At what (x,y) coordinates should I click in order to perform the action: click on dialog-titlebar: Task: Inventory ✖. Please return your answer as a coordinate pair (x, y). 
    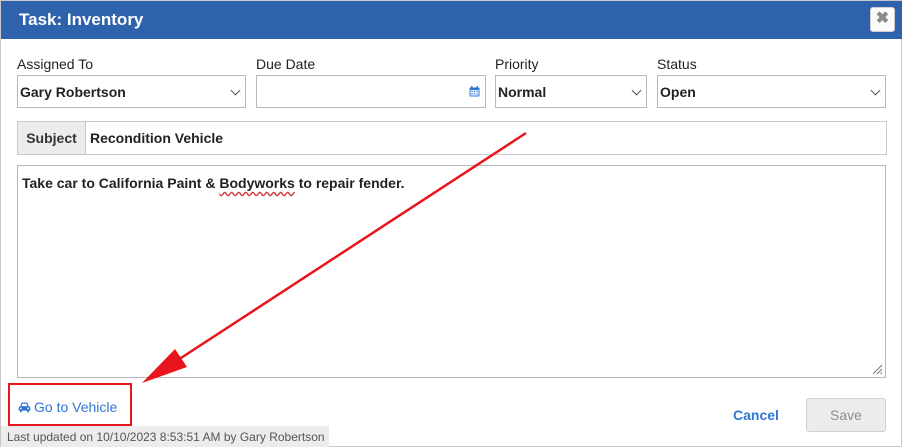
    Looking at the image, I should click on (451, 20).